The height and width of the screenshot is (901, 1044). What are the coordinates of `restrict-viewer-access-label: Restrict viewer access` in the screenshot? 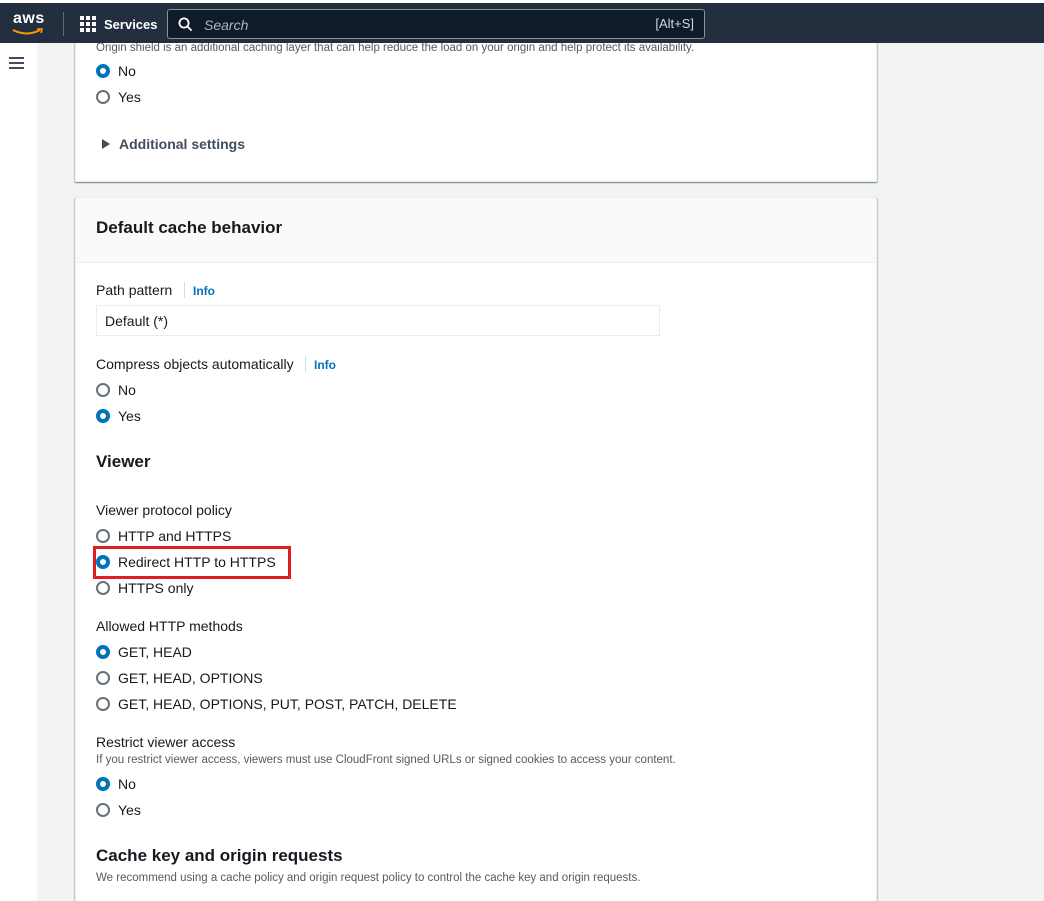 It's located at (166, 742).